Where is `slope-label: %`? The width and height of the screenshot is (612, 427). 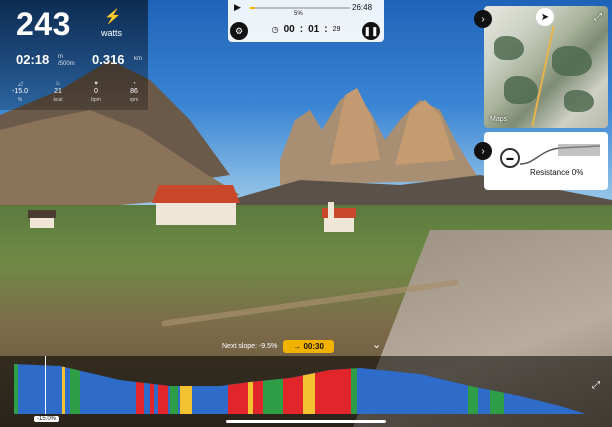 slope-label: % is located at coordinates (20, 100).